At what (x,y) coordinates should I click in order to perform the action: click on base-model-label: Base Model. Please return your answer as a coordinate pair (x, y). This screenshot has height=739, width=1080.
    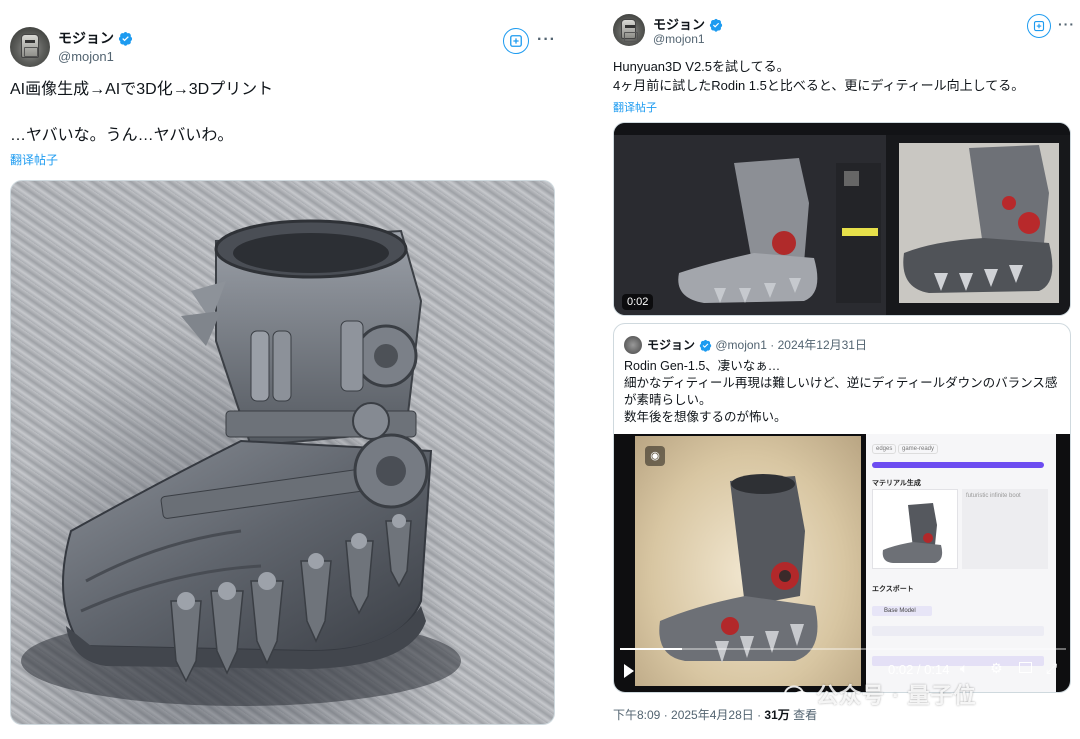
    Looking at the image, I should click on (900, 611).